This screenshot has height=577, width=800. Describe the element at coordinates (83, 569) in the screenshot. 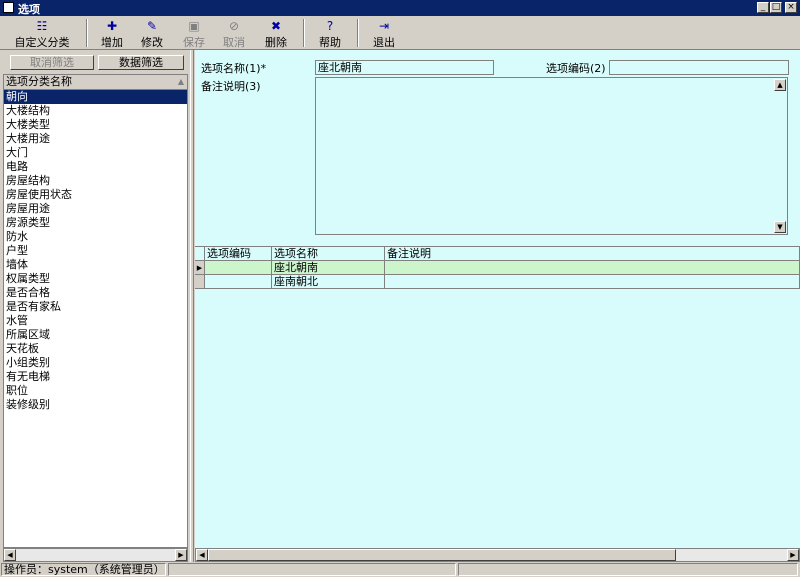

I see `operator-status: 操作员：system（系统管理员）` at that location.